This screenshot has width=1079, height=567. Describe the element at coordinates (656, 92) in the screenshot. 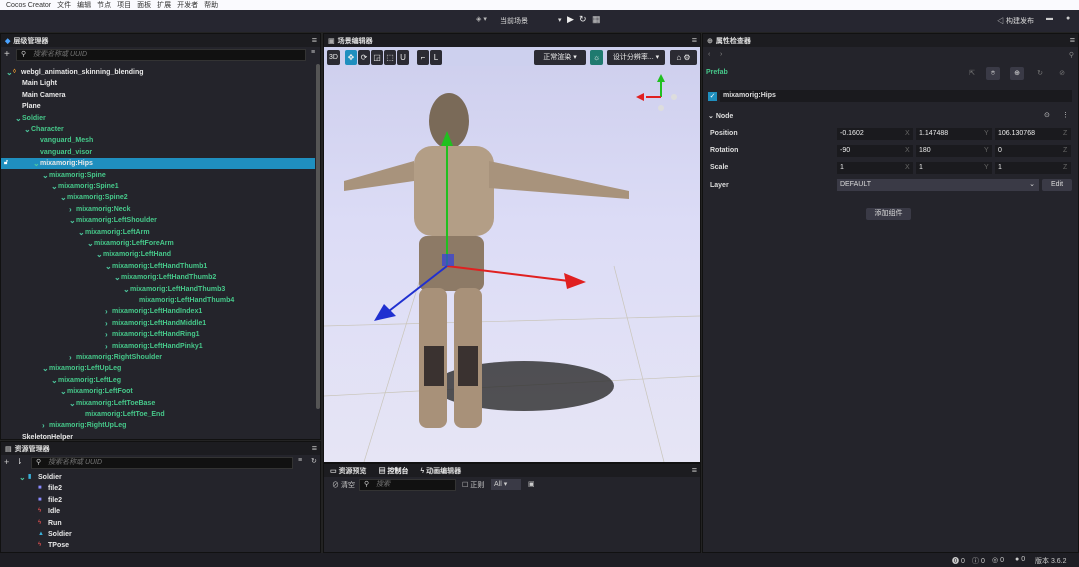

I see `view-gizmo` at that location.